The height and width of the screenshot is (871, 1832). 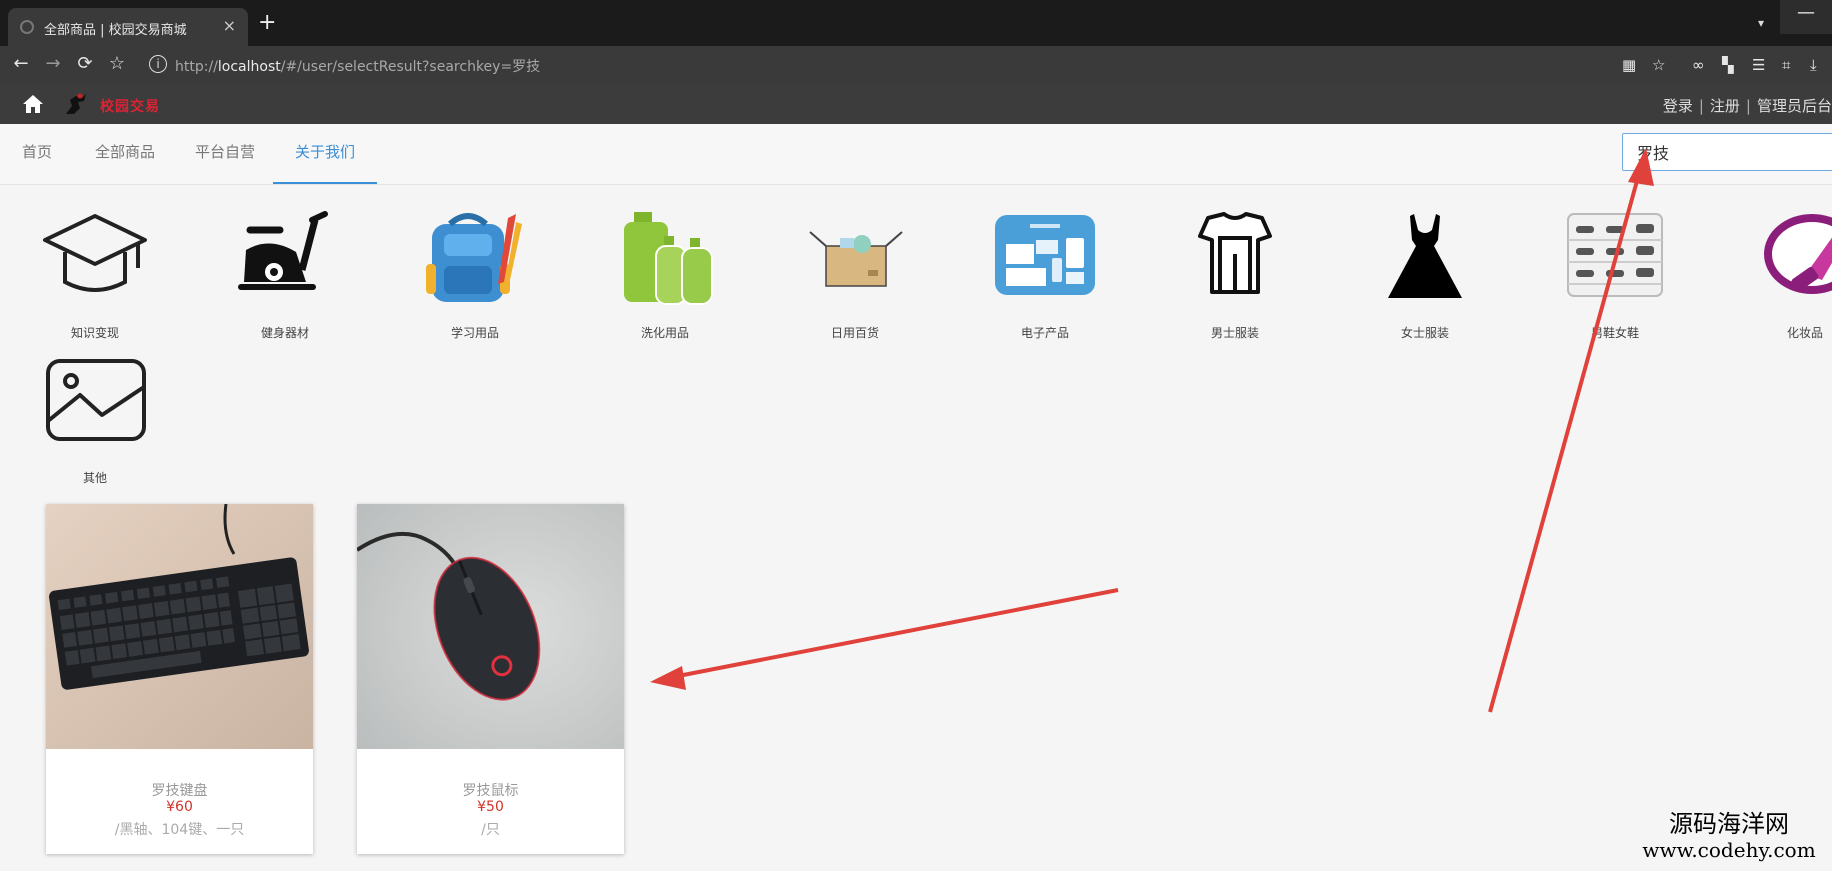 I want to click on category-label: 男士服装, so click(x=1234, y=333).